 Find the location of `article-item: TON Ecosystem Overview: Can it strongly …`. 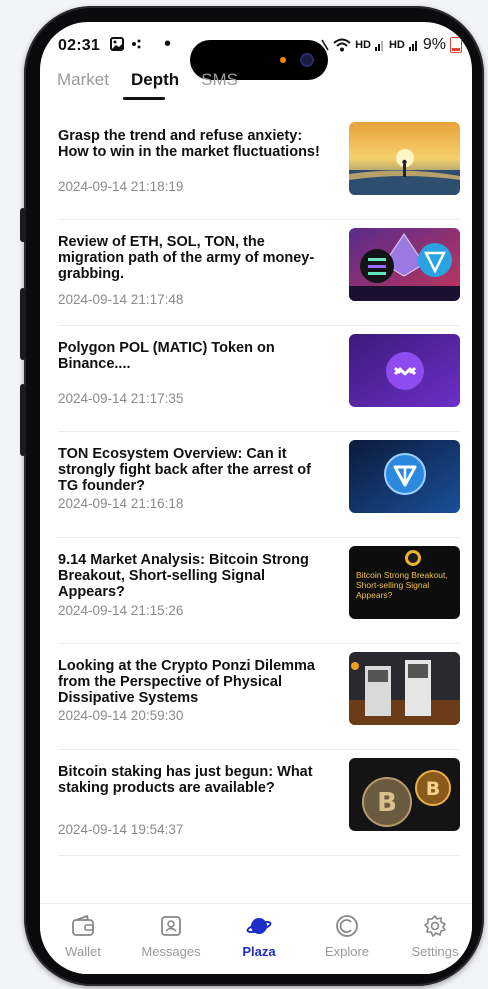

article-item: TON Ecosystem Overview: Can it strongly … is located at coordinates (259, 485).